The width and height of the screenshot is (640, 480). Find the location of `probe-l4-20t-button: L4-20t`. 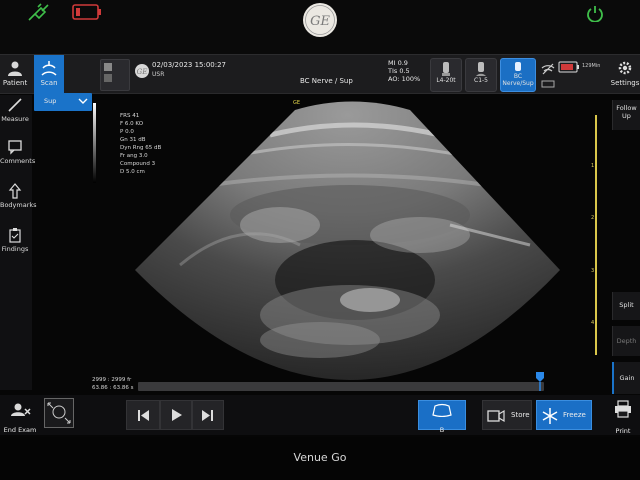

probe-l4-20t-button: L4-20t is located at coordinates (446, 75).